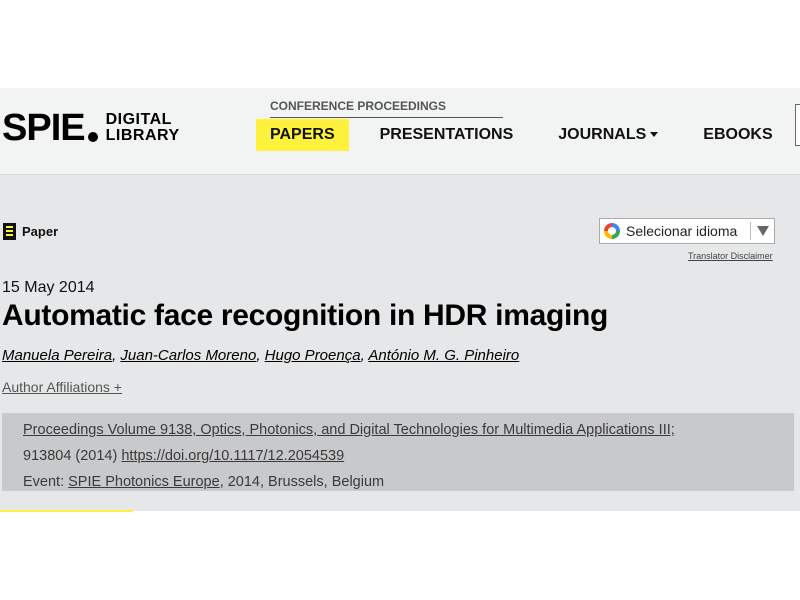 The width and height of the screenshot is (800, 600). What do you see at coordinates (682, 231) in the screenshot?
I see `language-select-label: Selecionar idioma` at bounding box center [682, 231].